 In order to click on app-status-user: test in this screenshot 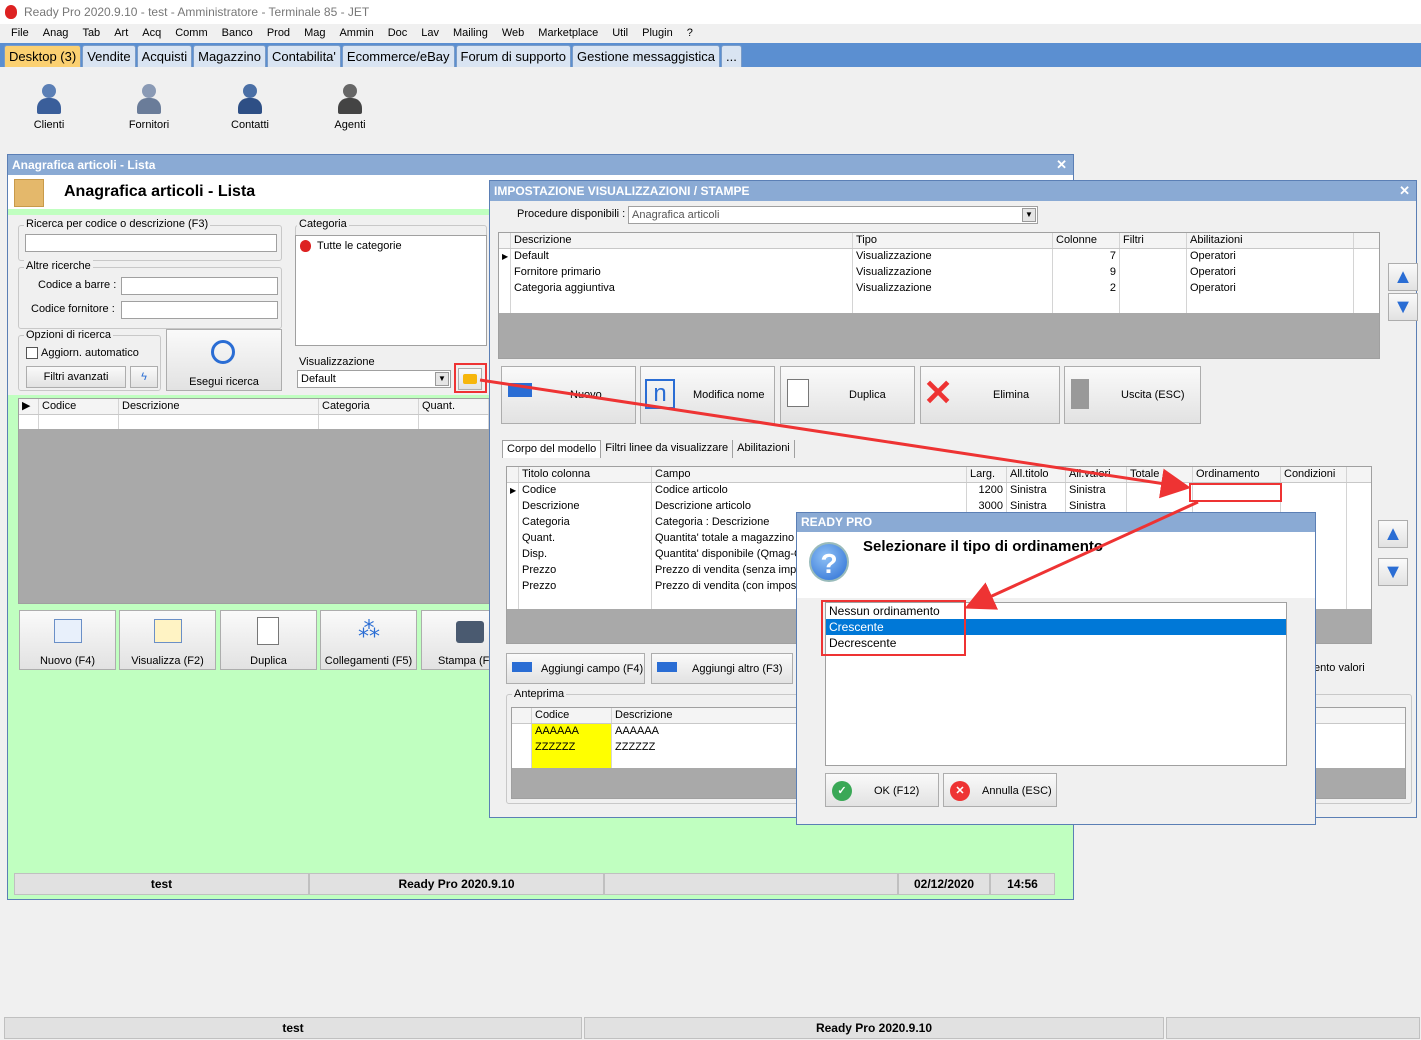, I will do `click(293, 1028)`.